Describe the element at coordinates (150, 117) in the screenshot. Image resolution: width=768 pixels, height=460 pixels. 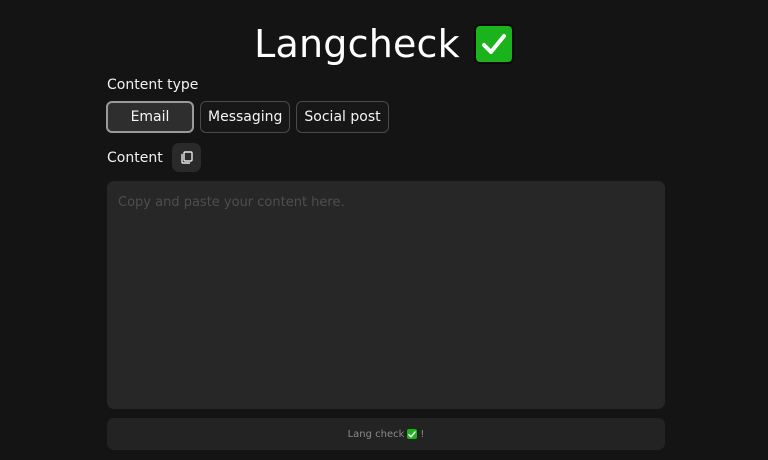
I see `content-type-option-email: Email` at that location.